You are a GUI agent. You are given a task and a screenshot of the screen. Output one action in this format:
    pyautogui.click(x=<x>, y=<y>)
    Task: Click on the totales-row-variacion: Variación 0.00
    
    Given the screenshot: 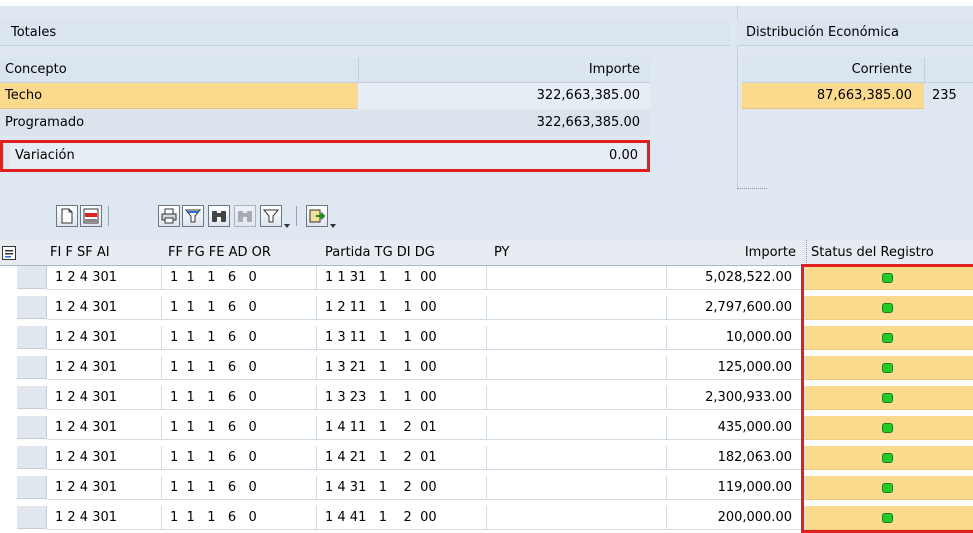 What is the action you would take?
    pyautogui.click(x=325, y=156)
    